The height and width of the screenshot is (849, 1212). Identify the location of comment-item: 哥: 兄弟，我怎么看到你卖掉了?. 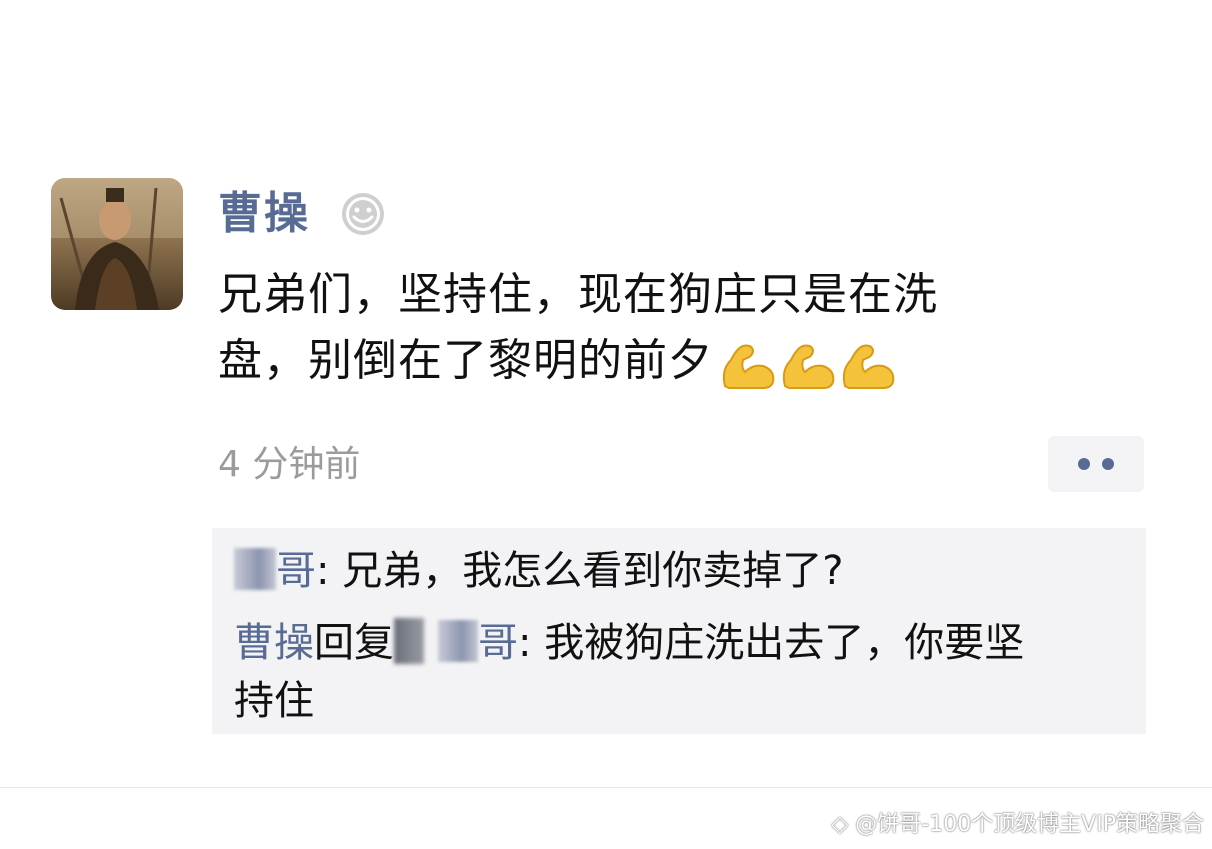
(684, 571).